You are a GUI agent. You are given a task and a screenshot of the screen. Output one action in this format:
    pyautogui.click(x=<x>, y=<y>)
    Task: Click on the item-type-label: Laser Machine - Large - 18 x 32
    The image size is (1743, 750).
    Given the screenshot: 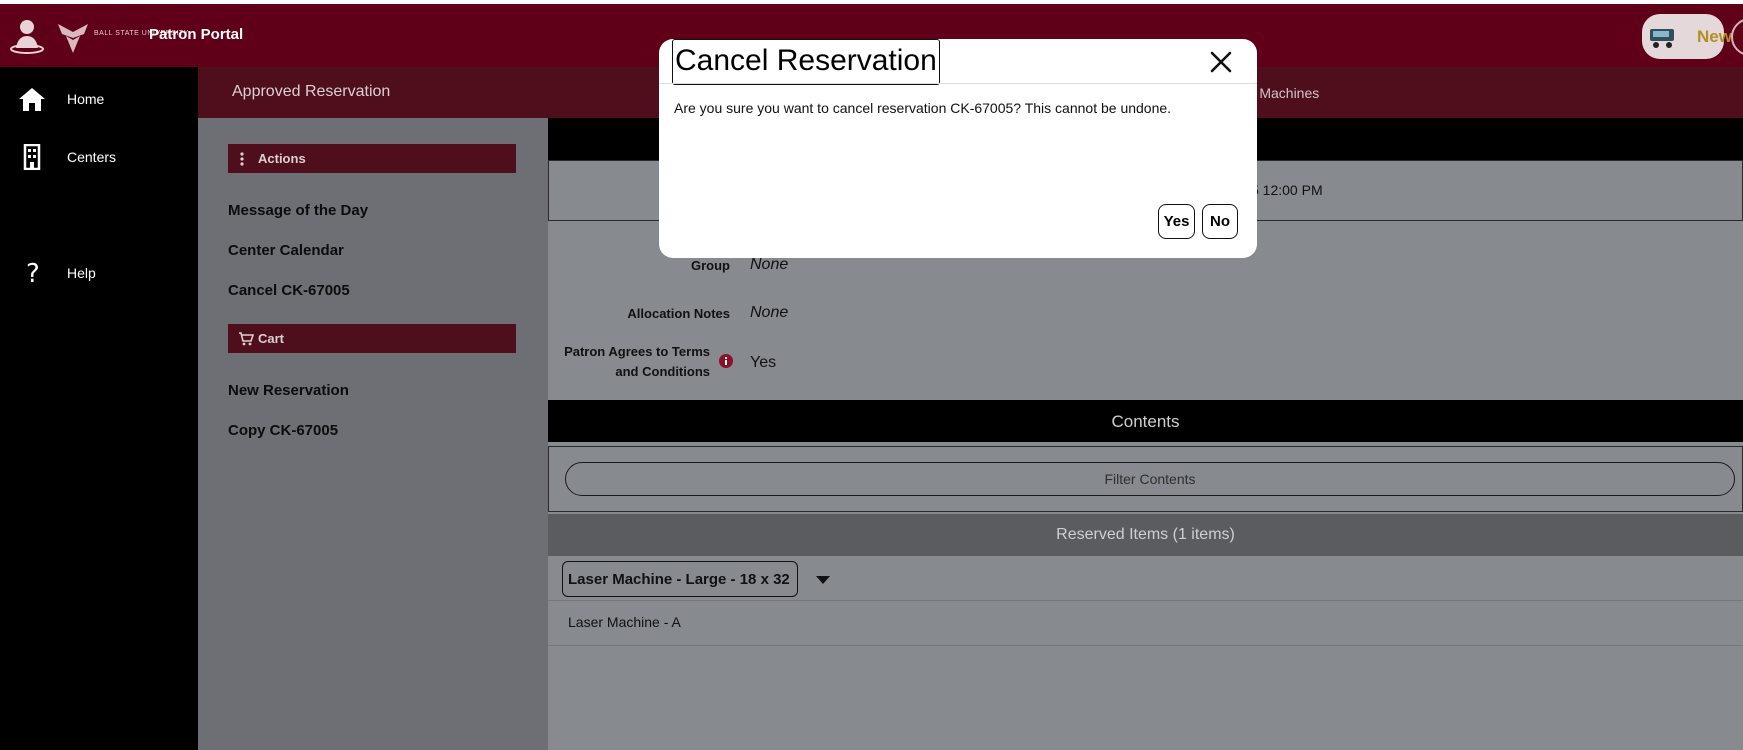 What is the action you would take?
    pyautogui.click(x=679, y=579)
    